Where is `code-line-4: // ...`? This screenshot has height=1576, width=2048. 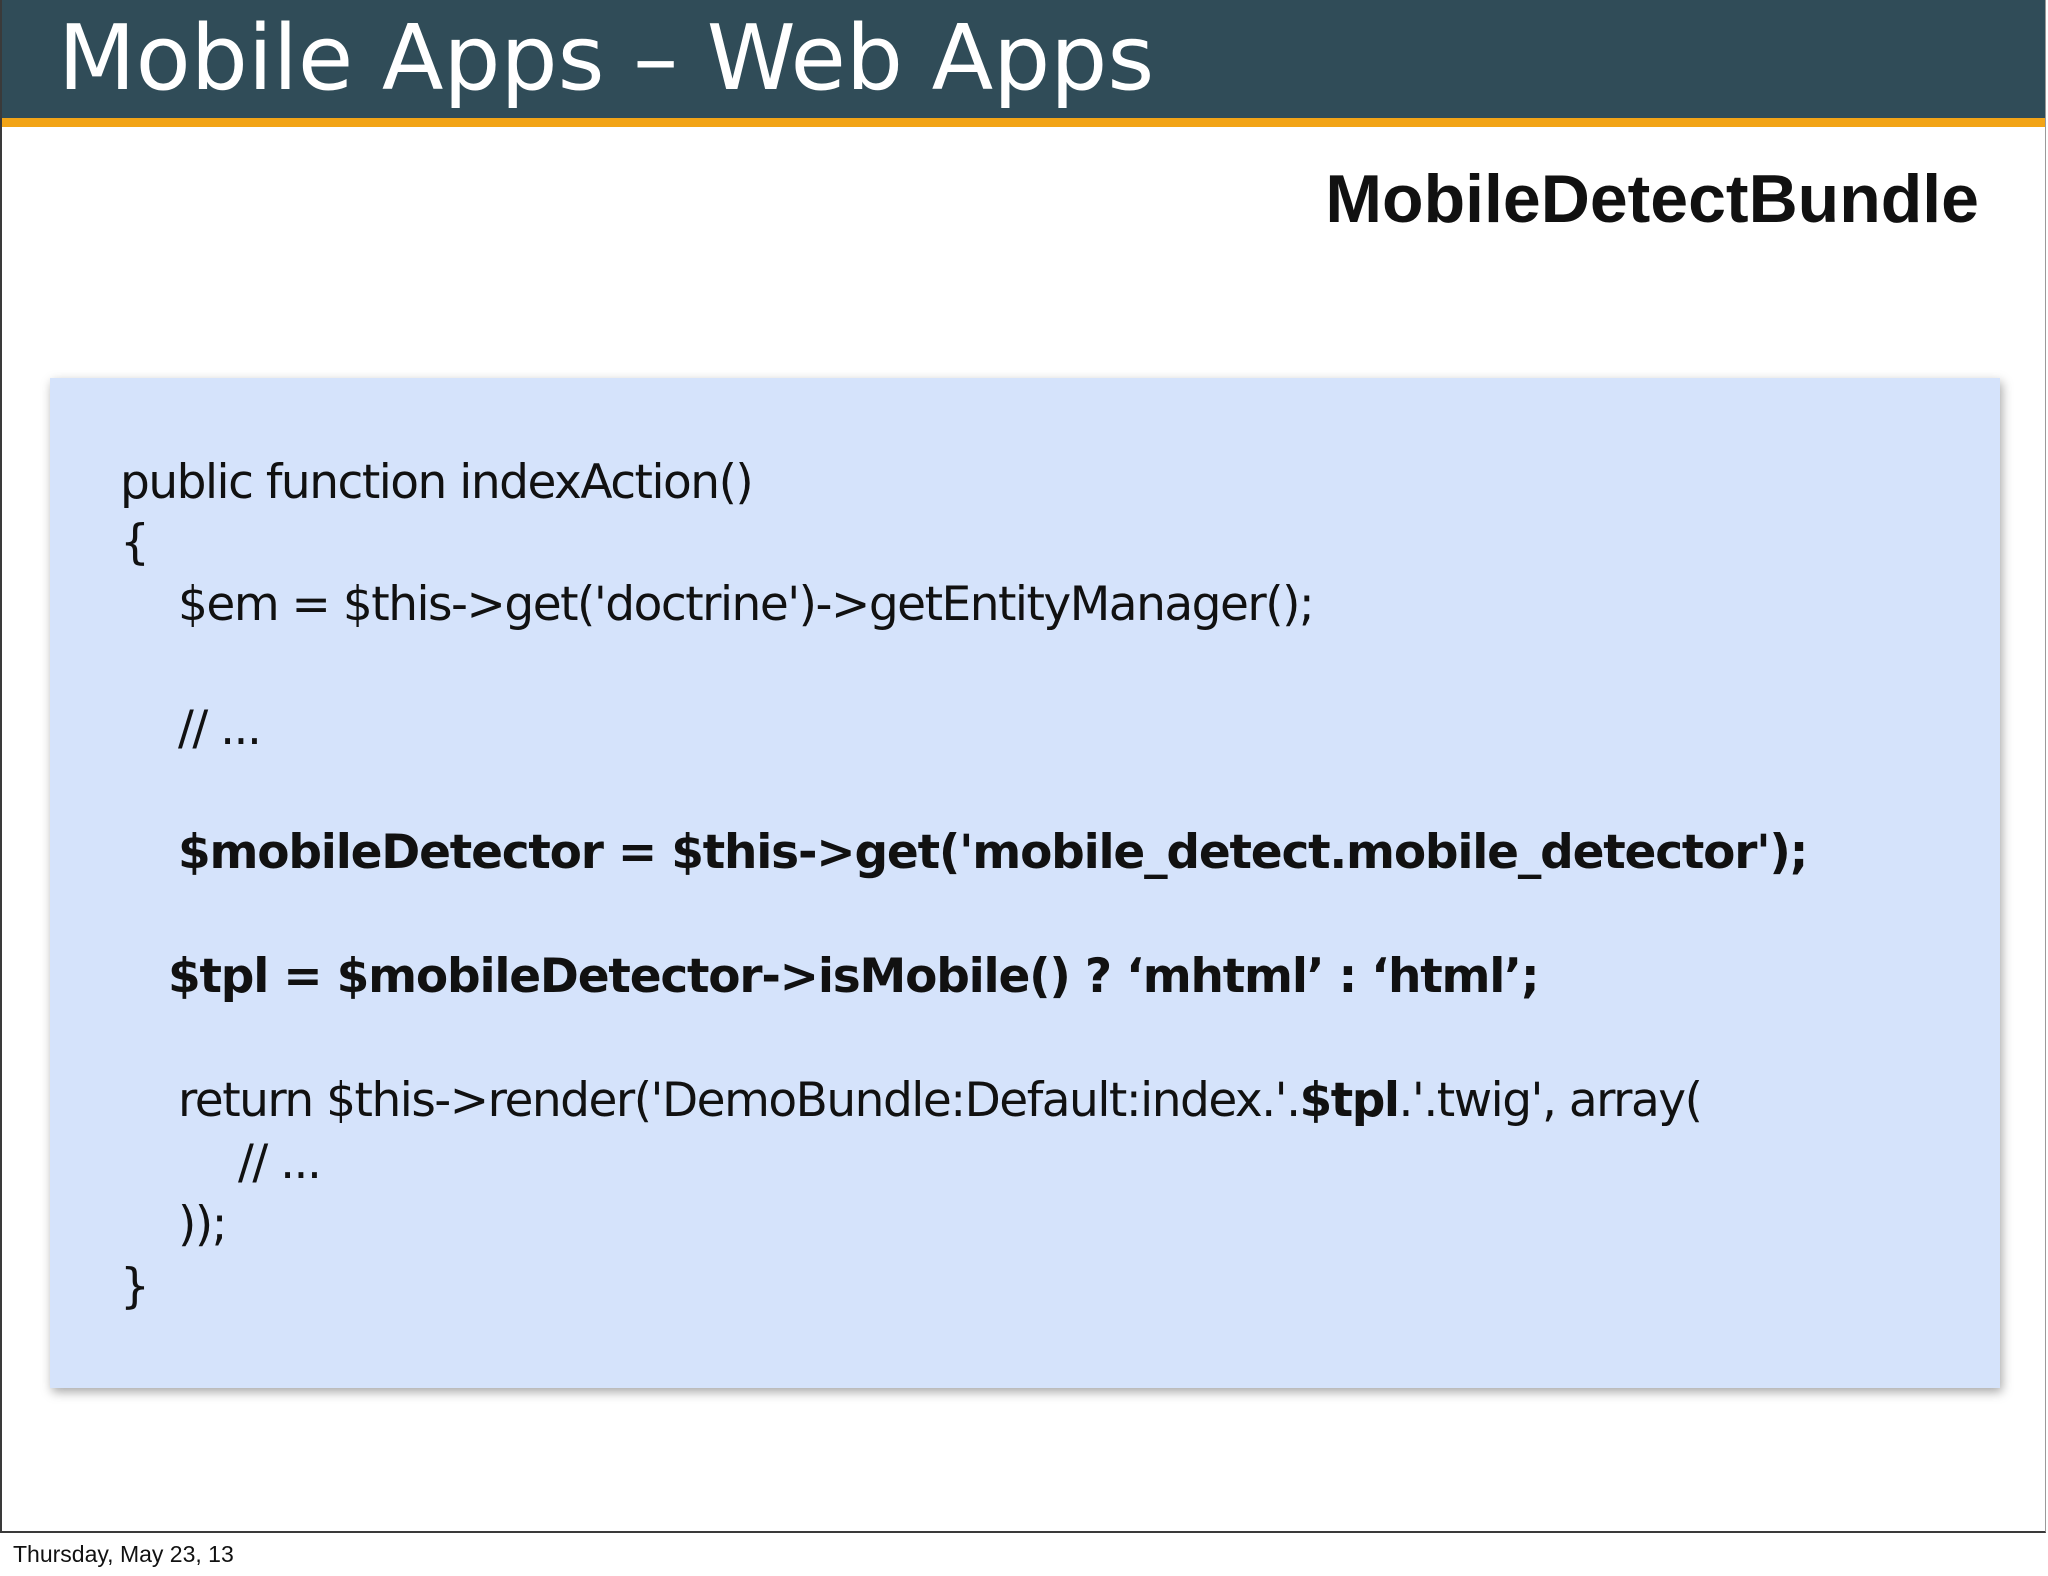 code-line-4: // ... is located at coordinates (220, 728).